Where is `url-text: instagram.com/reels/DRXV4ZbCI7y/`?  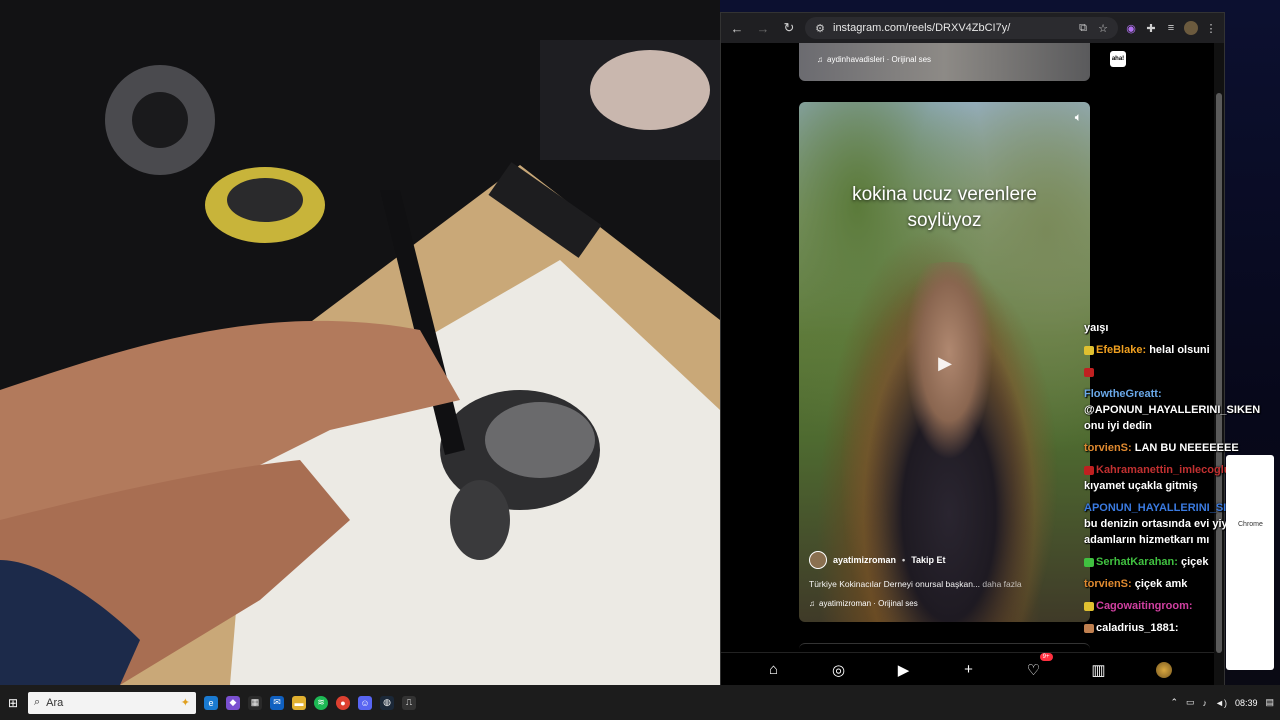 url-text: instagram.com/reels/DRXV4ZbCI7y/ is located at coordinates (951, 28).